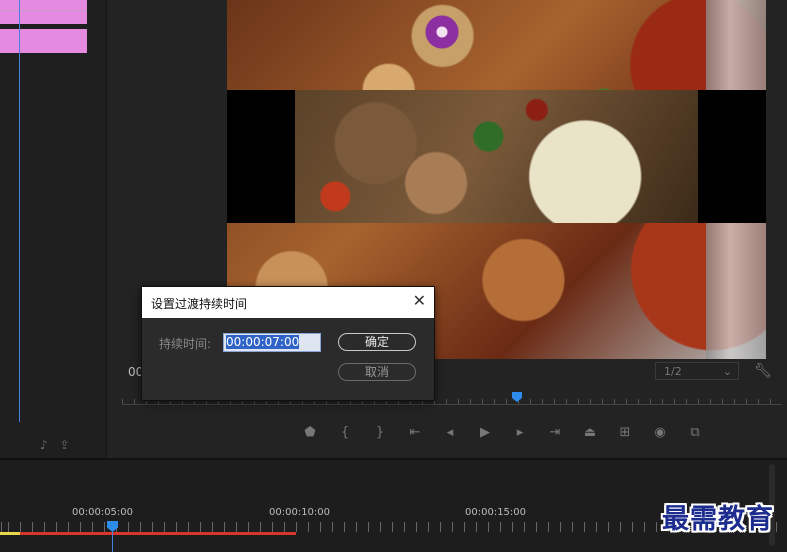 The width and height of the screenshot is (787, 552). Describe the element at coordinates (718, 519) in the screenshot. I see `watermark-logo: 最需教育` at that location.